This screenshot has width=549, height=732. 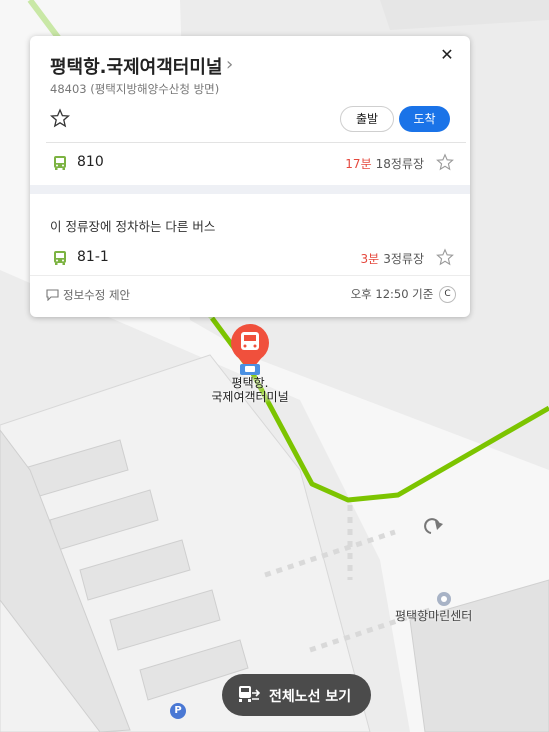 I want to click on parking-icon: P, so click(x=178, y=711).